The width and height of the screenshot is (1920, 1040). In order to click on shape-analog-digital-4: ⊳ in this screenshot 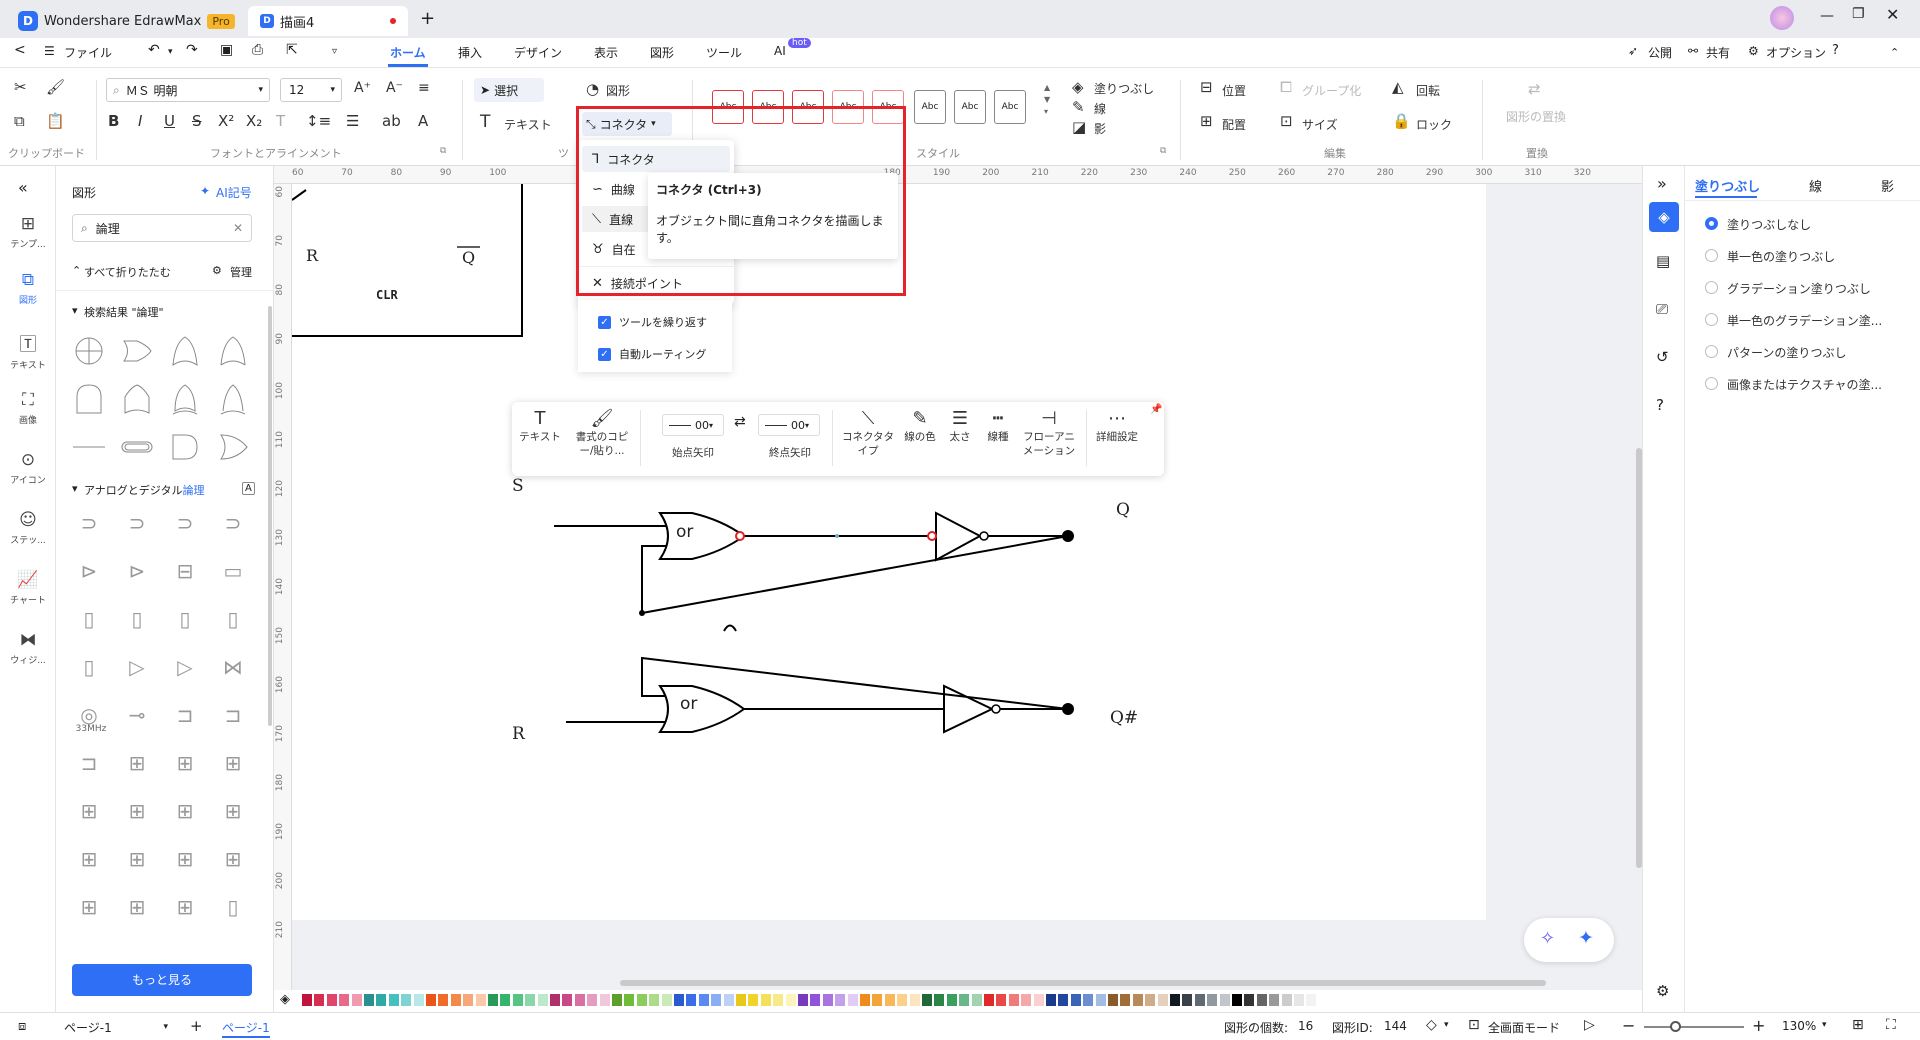, I will do `click(89, 571)`.